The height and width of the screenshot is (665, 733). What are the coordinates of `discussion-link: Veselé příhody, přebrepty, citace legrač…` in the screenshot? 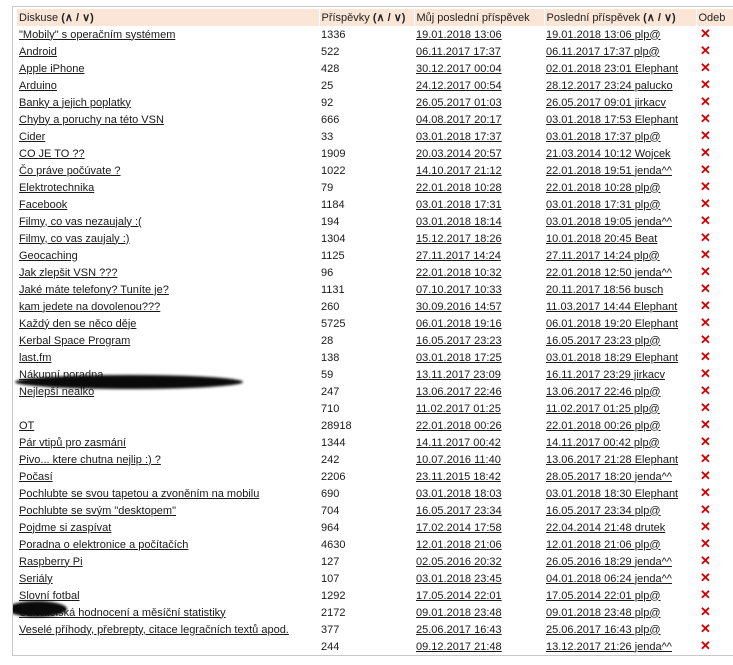 It's located at (154, 630).